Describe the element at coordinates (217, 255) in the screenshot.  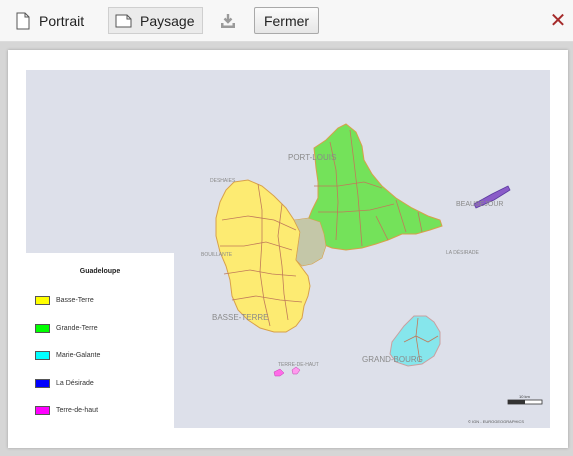
I see `label-bouillante: BOUILLANTE` at that location.